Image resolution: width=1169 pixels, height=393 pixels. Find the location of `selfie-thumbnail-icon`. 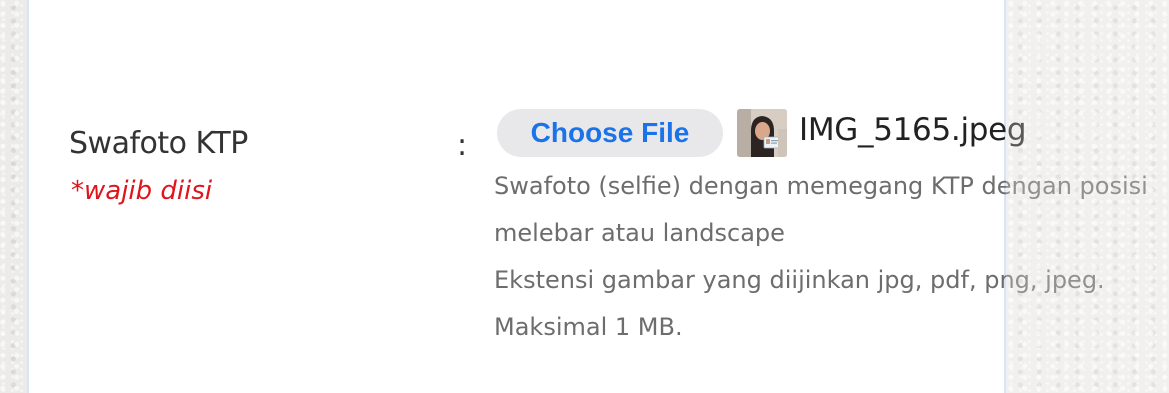

selfie-thumbnail-icon is located at coordinates (762, 133).